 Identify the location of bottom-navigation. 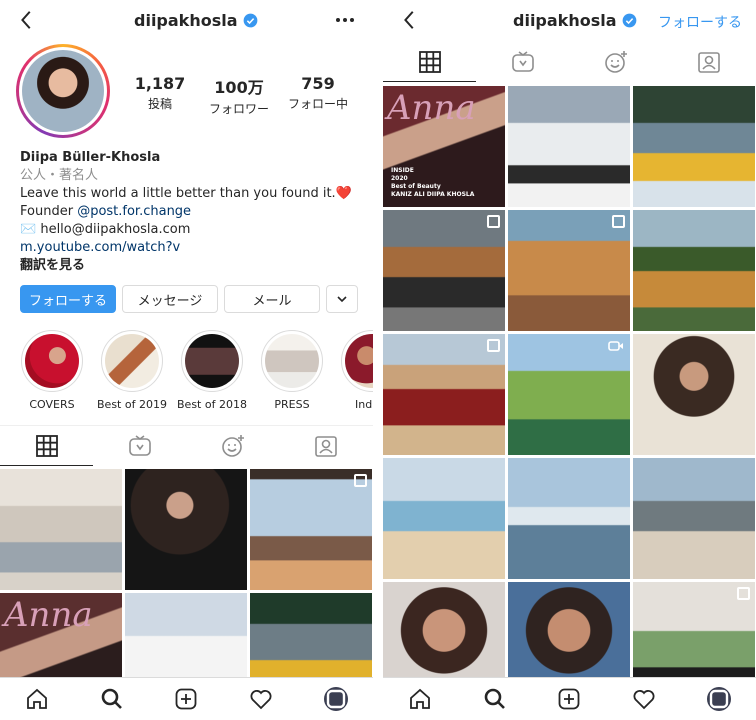
(569, 698).